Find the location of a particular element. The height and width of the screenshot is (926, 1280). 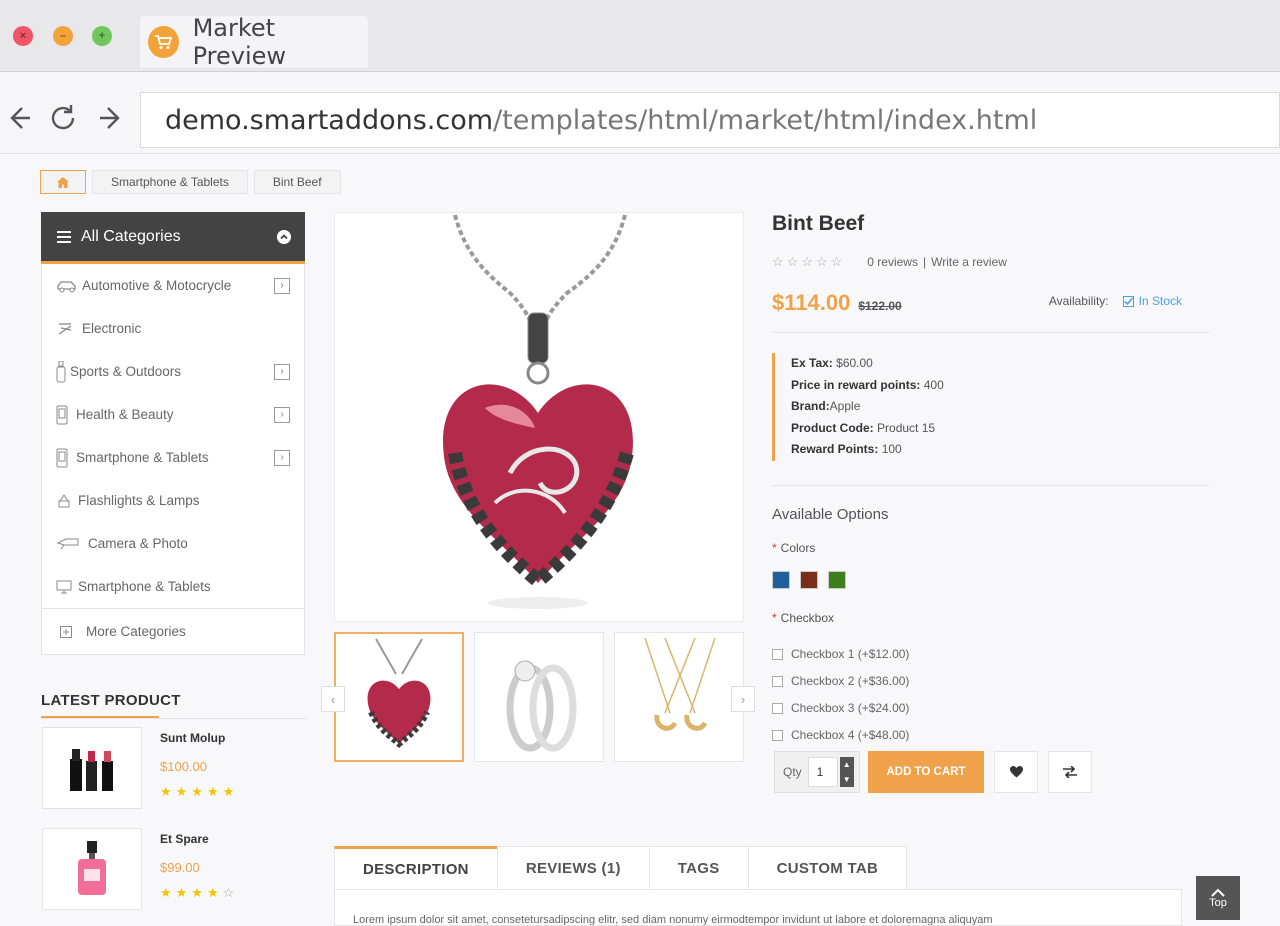

spec-row: Brand:Apple is located at coordinates (826, 406).